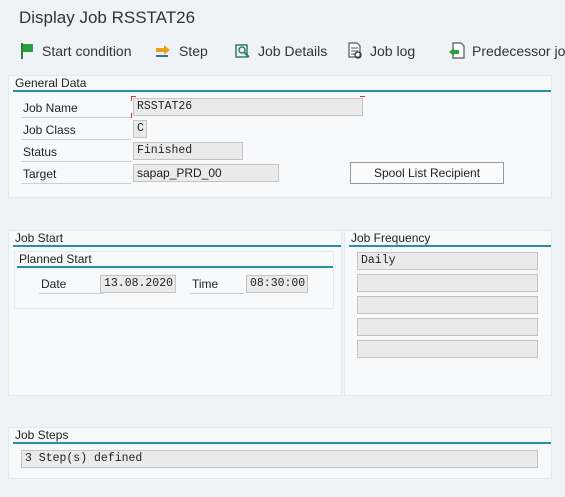  I want to click on planned-start-heading: Planned Start, so click(175, 260).